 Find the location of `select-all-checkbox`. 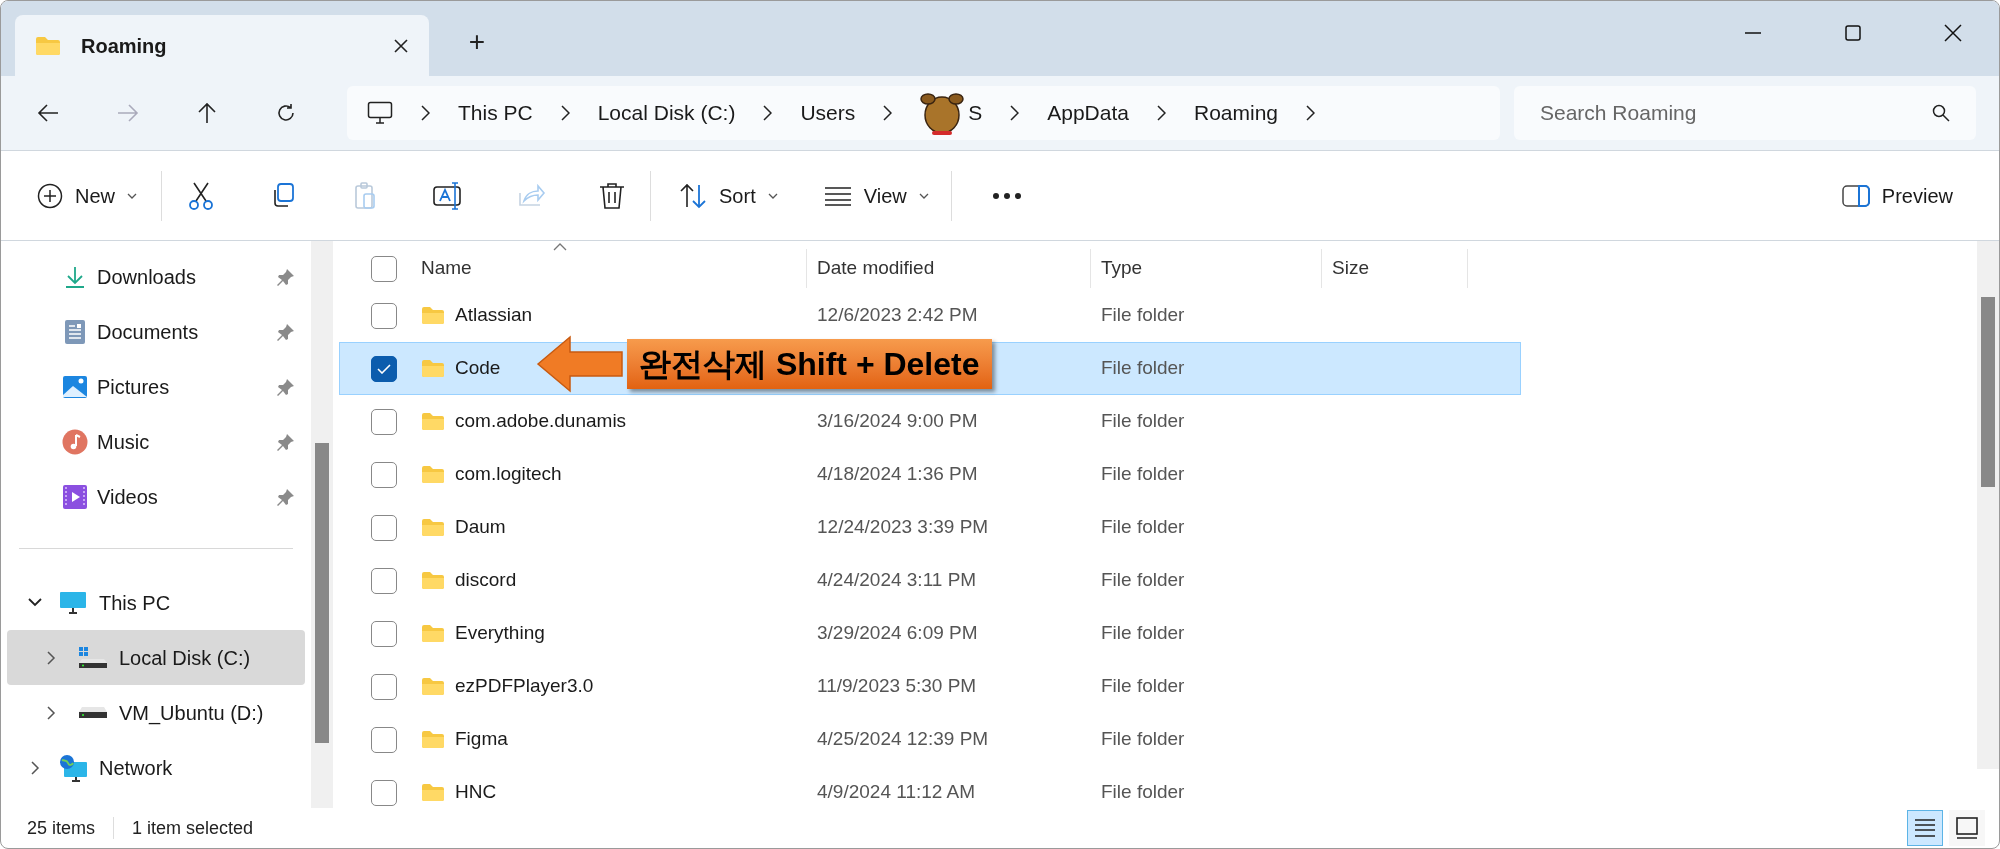

select-all-checkbox is located at coordinates (384, 268).